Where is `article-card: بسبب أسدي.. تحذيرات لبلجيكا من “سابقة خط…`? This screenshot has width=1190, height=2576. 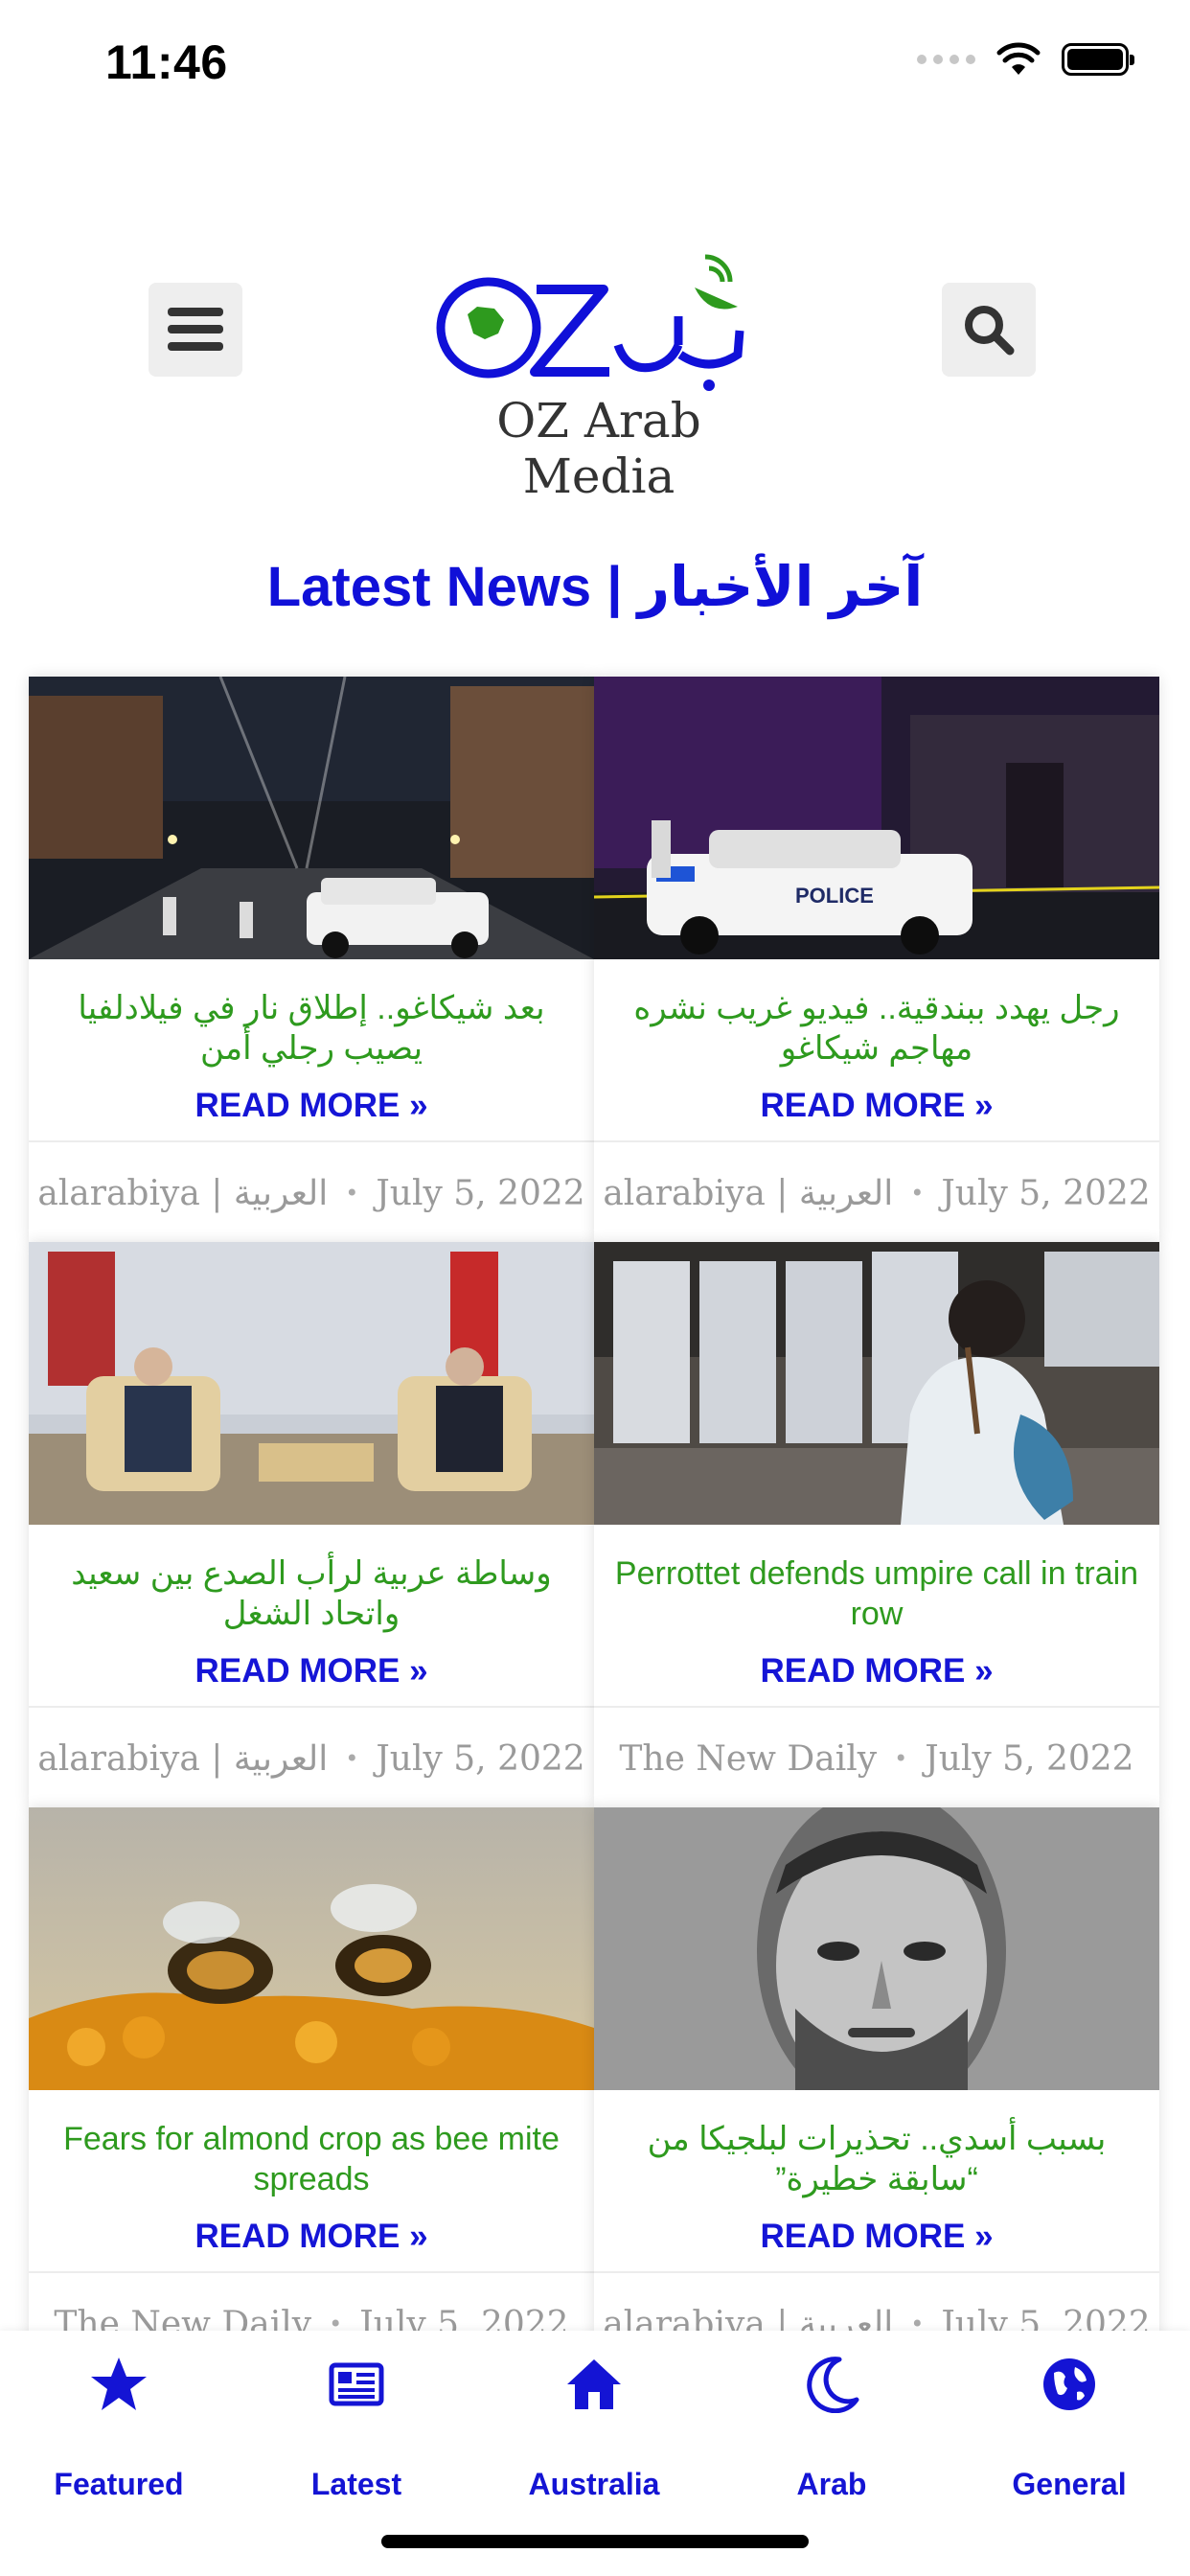 article-card: بسبب أسدي.. تحذيرات لبلجيكا من “سابقة خط… is located at coordinates (876, 2090).